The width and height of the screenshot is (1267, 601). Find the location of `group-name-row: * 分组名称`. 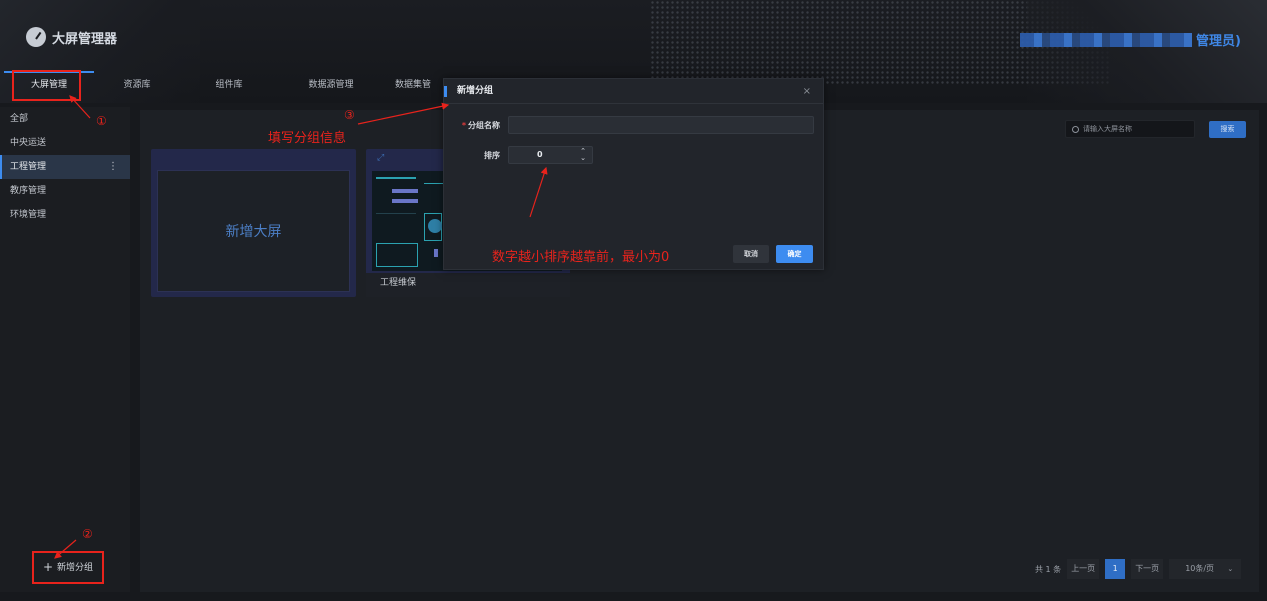

group-name-row: * 分组名称 is located at coordinates (629, 125).